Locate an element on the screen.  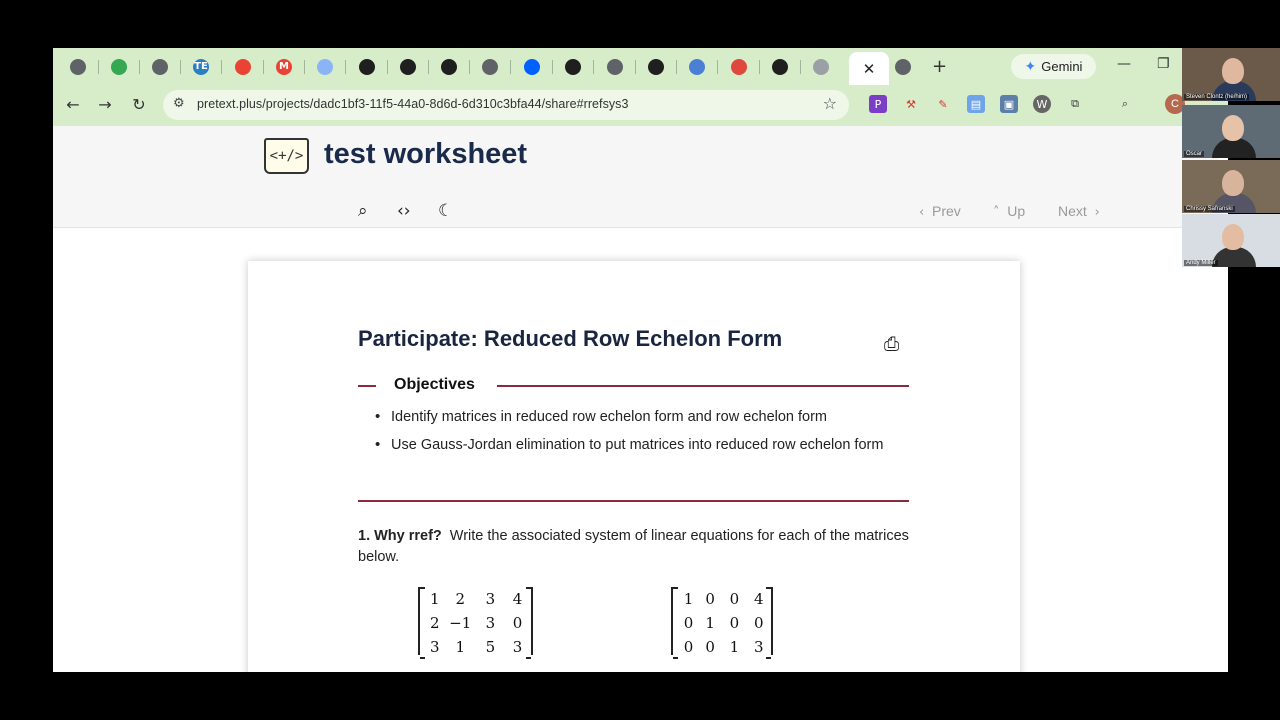
participant-name: Andy Miller is located at coordinates (1201, 263).